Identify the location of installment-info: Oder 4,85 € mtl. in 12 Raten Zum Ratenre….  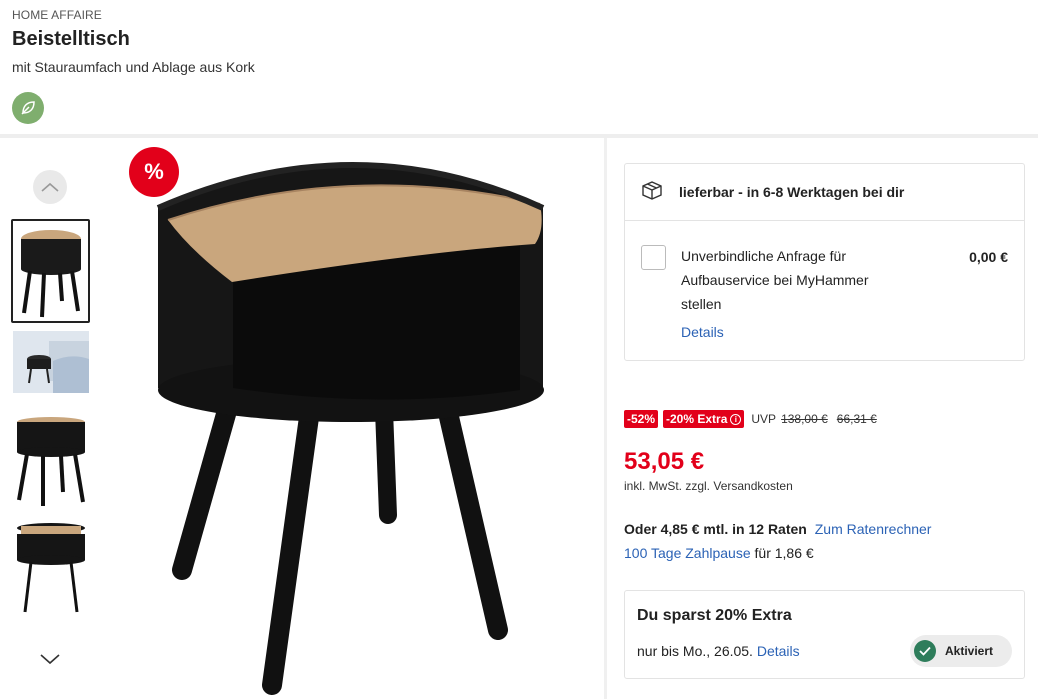
(777, 529).